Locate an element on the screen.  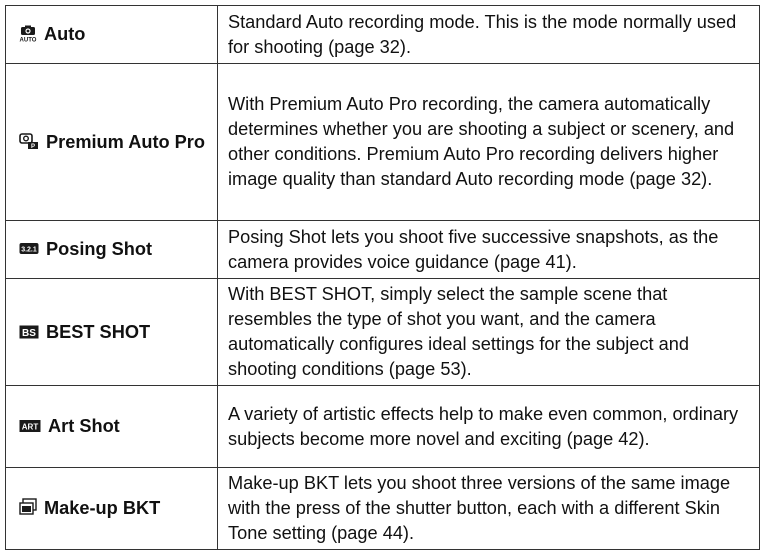
mode-name-cell: P Premium Auto Pro is located at coordinates (111, 142).